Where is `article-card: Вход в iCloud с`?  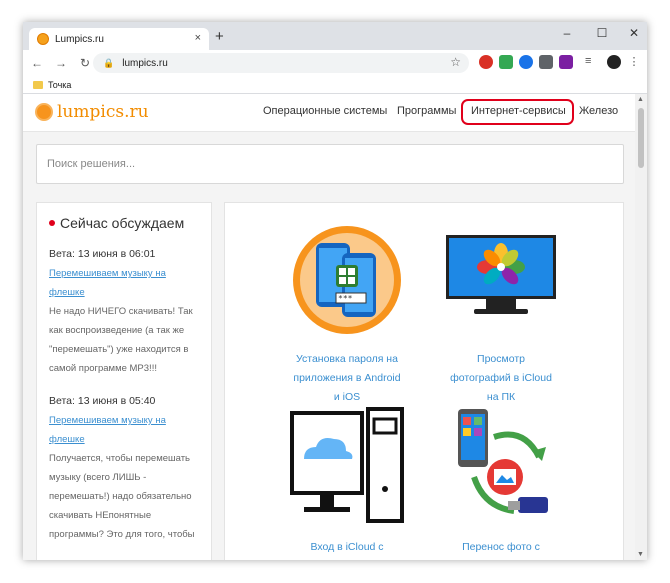 article-card: Вход в iCloud с is located at coordinates (347, 482).